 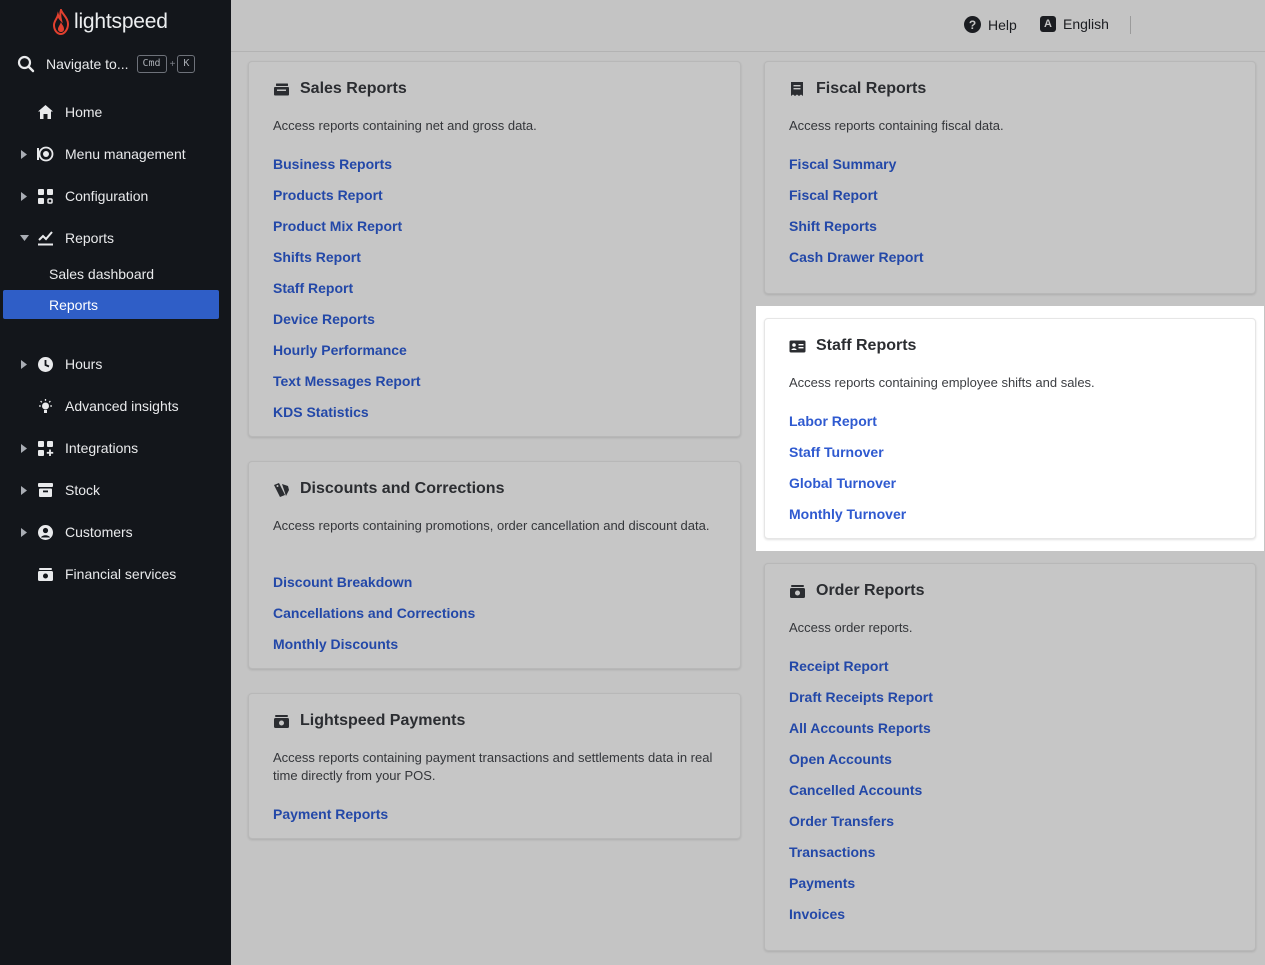 I want to click on order-icon, so click(x=797, y=591).